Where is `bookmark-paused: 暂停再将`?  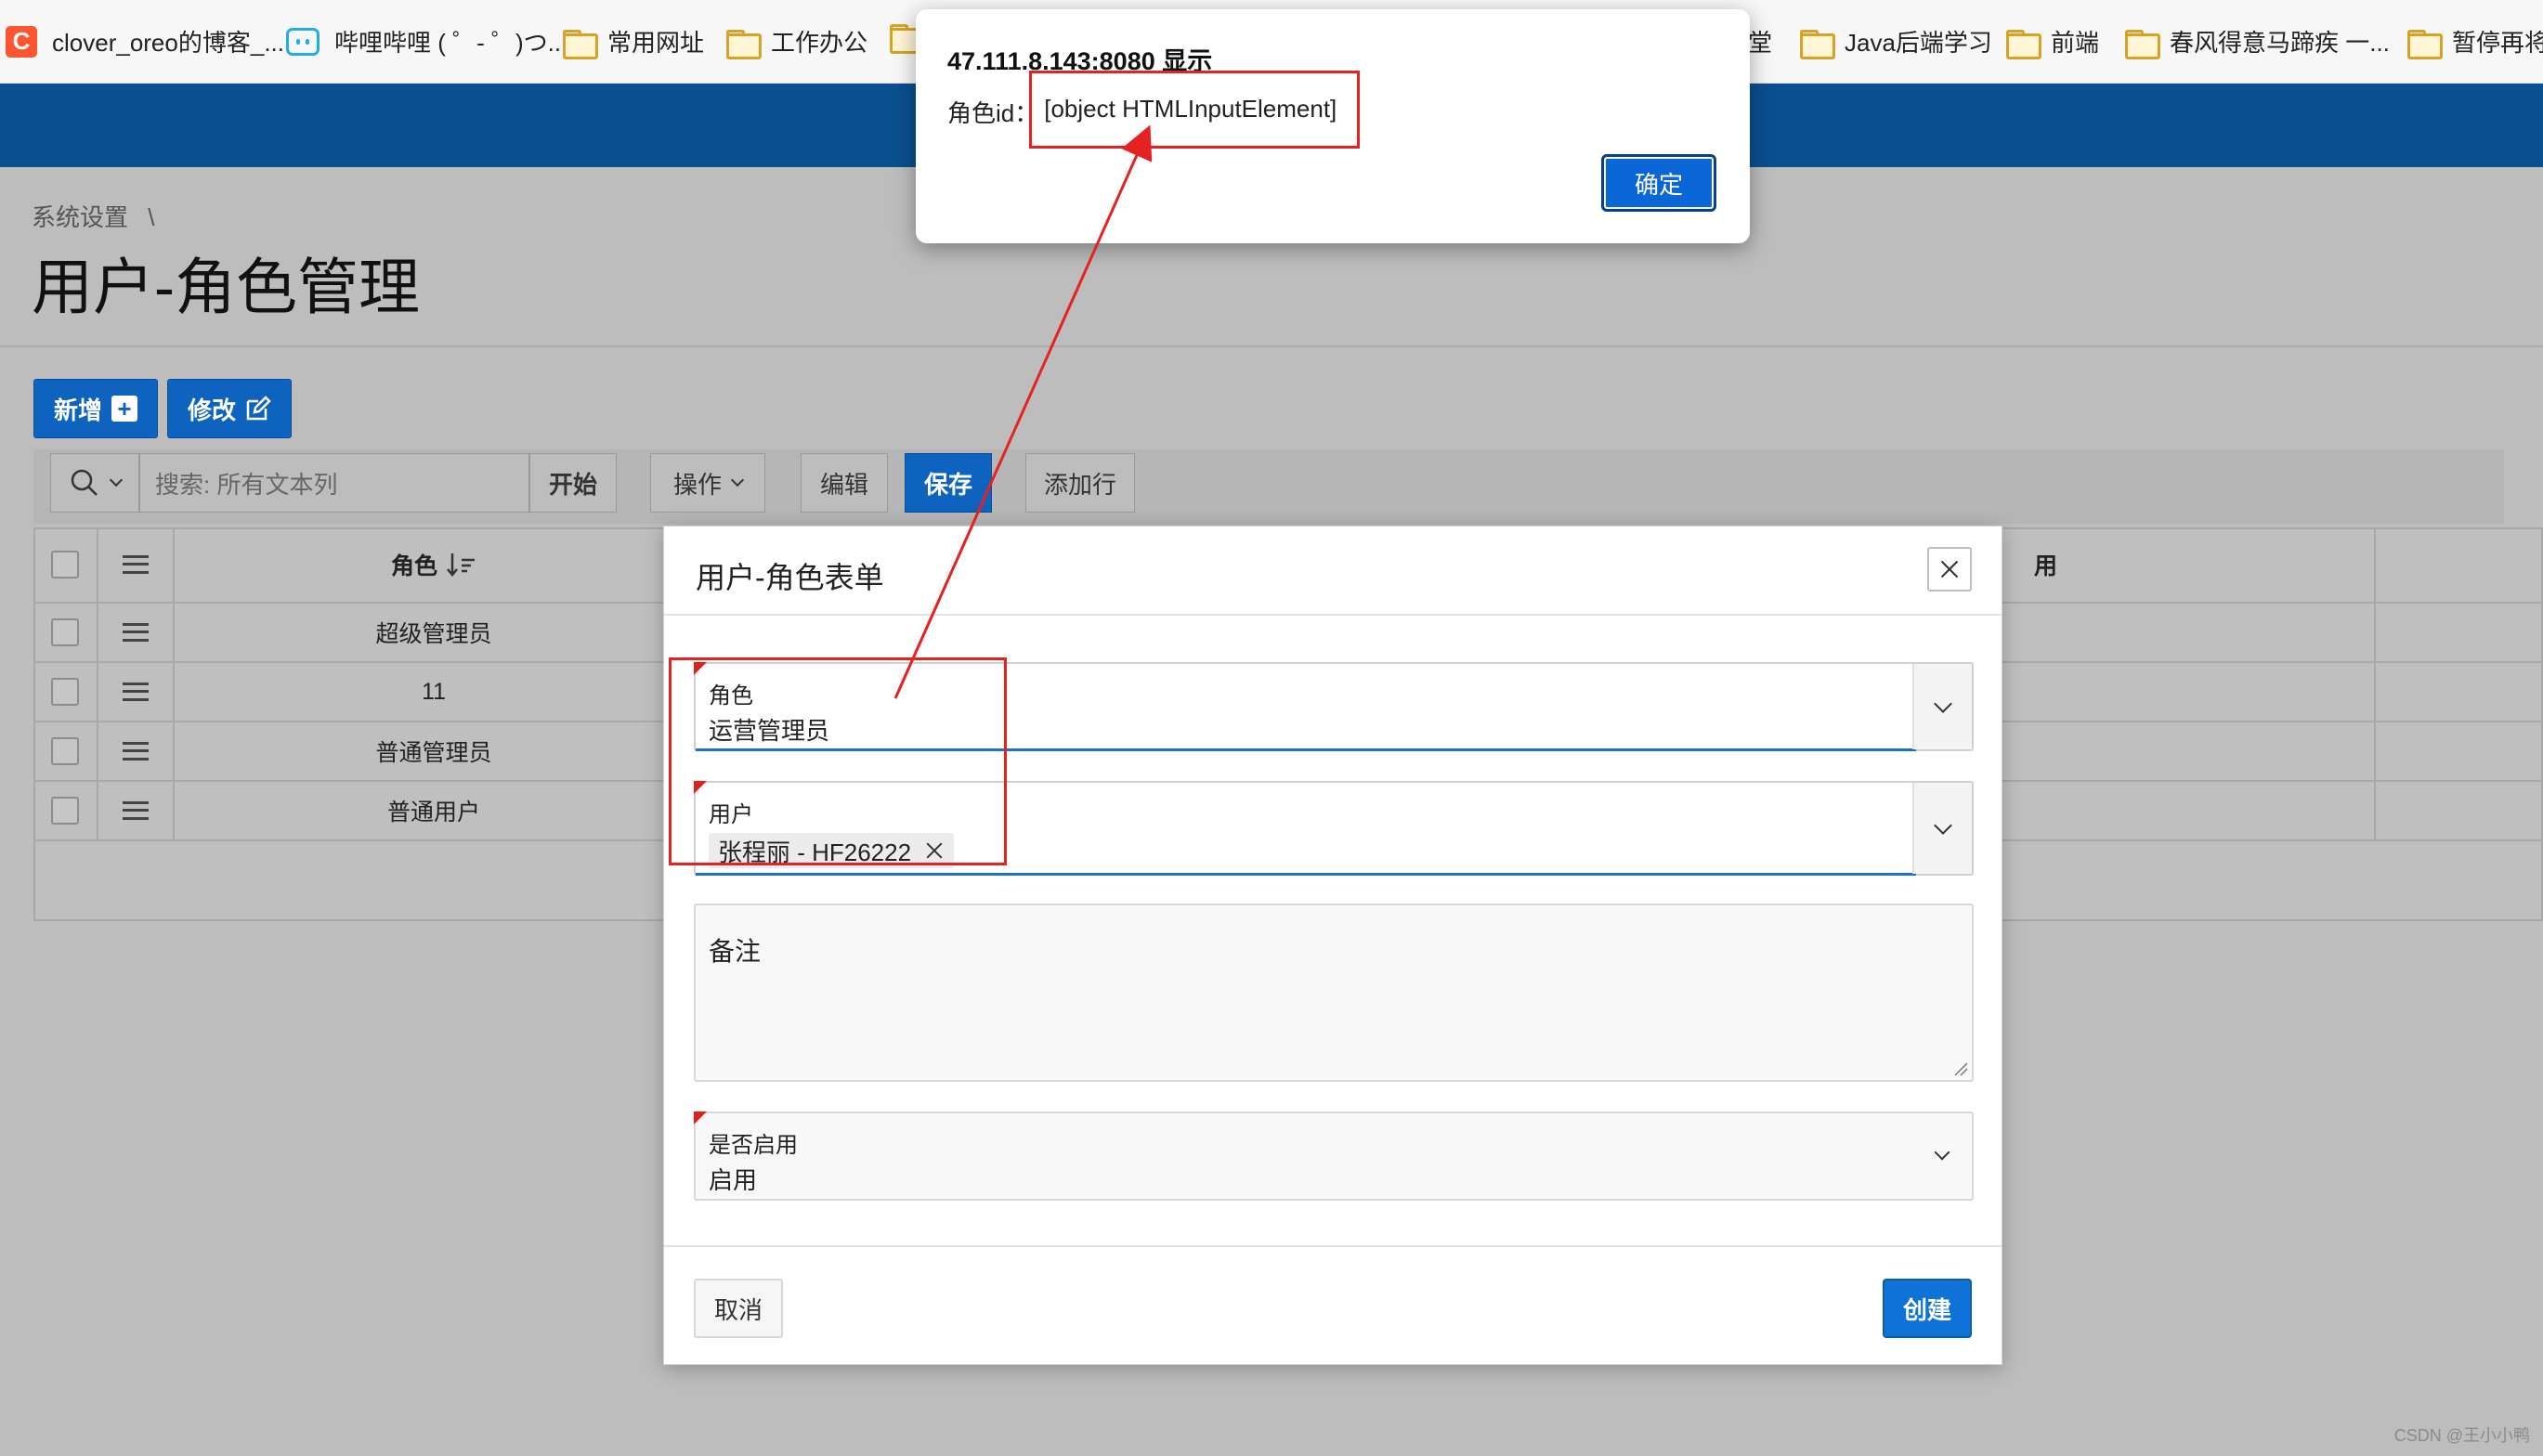
bookmark-paused: 暂停再将 is located at coordinates (2475, 41).